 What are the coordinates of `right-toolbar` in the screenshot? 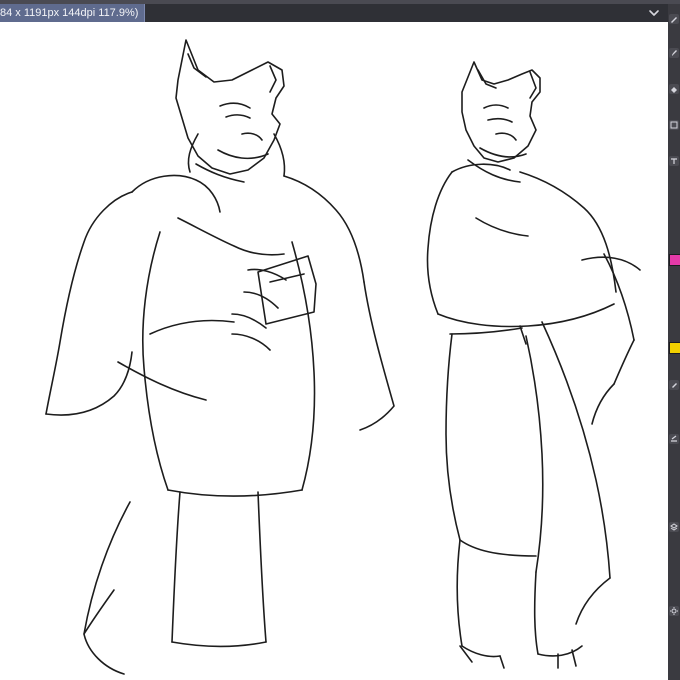 It's located at (674, 342).